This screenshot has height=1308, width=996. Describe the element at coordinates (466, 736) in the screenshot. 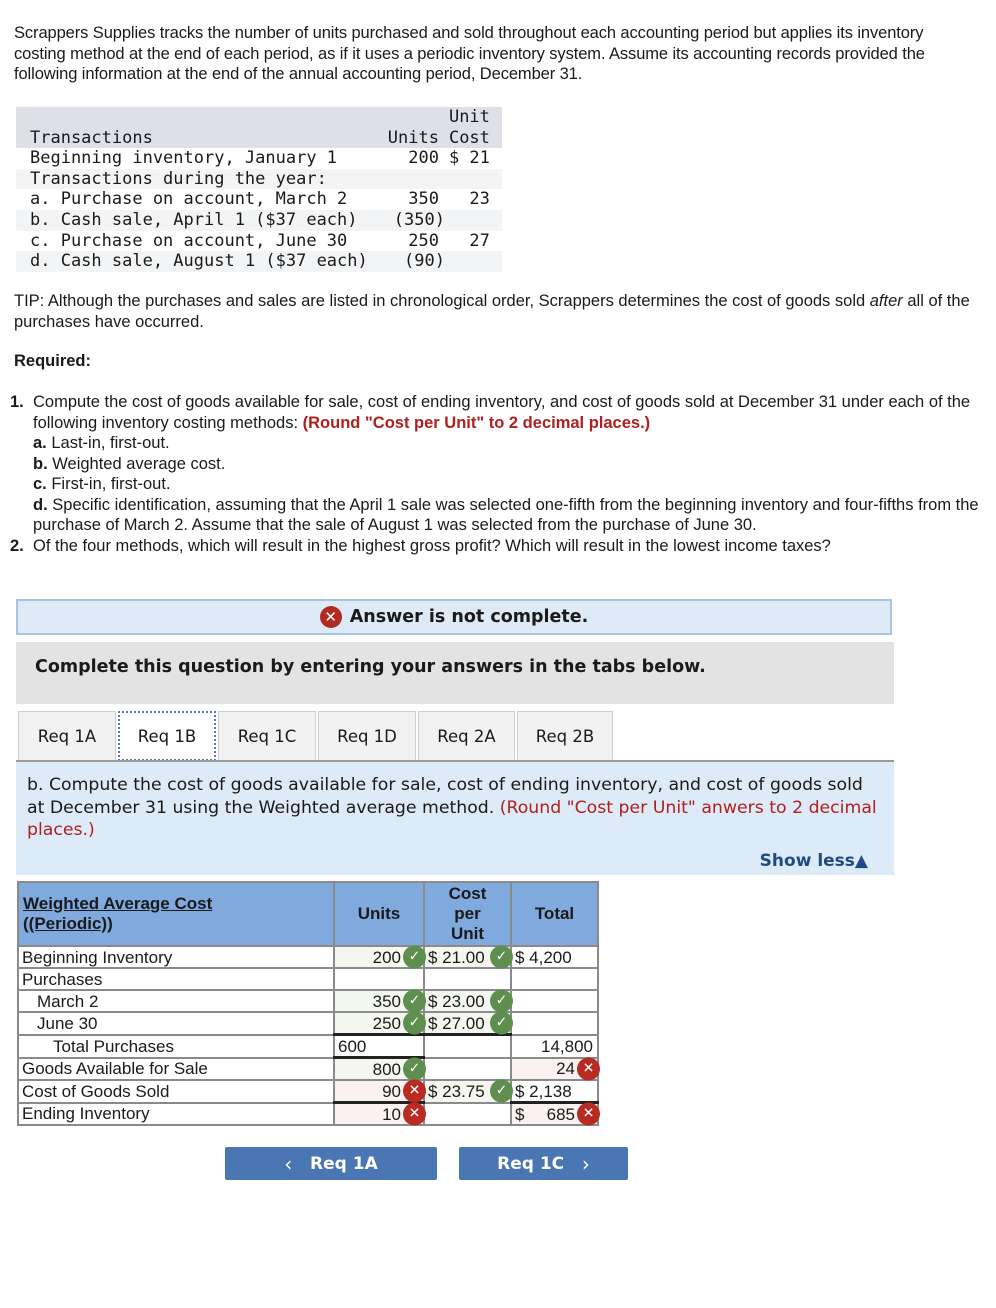

I see `tab-req-2a: Req 2A` at that location.